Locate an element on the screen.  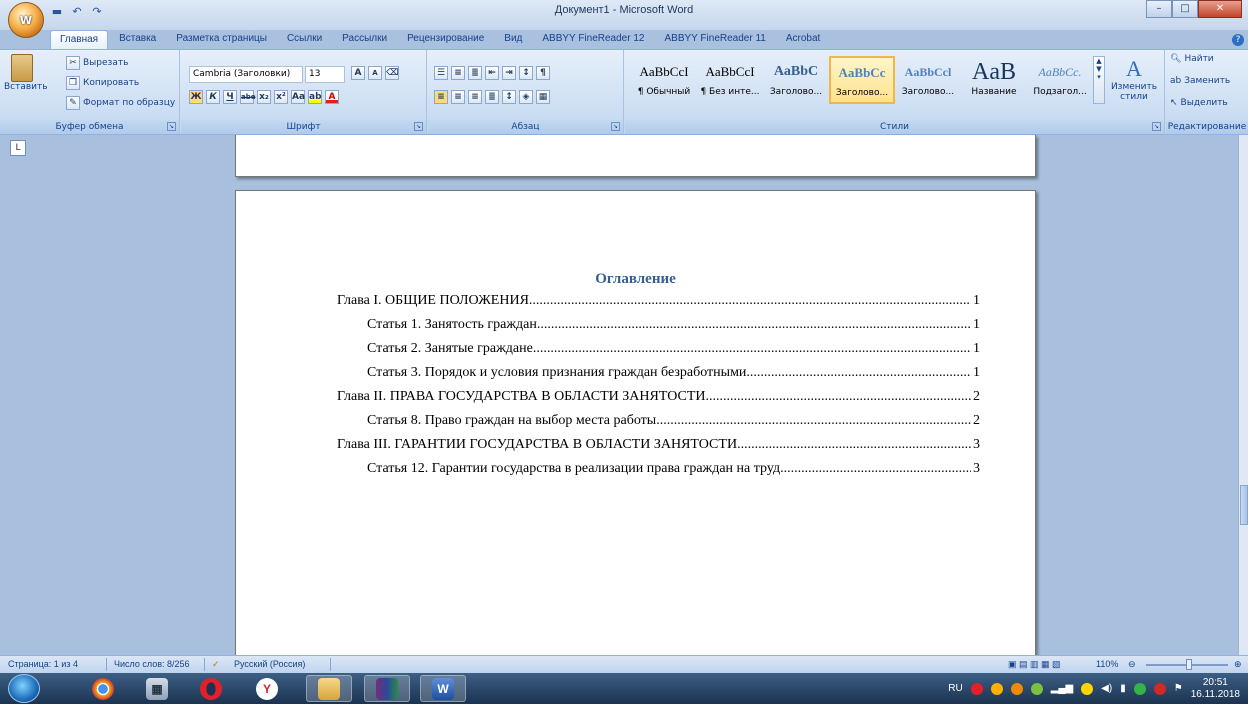
usb-icon: ▮ is located at coordinates (1123, 688).